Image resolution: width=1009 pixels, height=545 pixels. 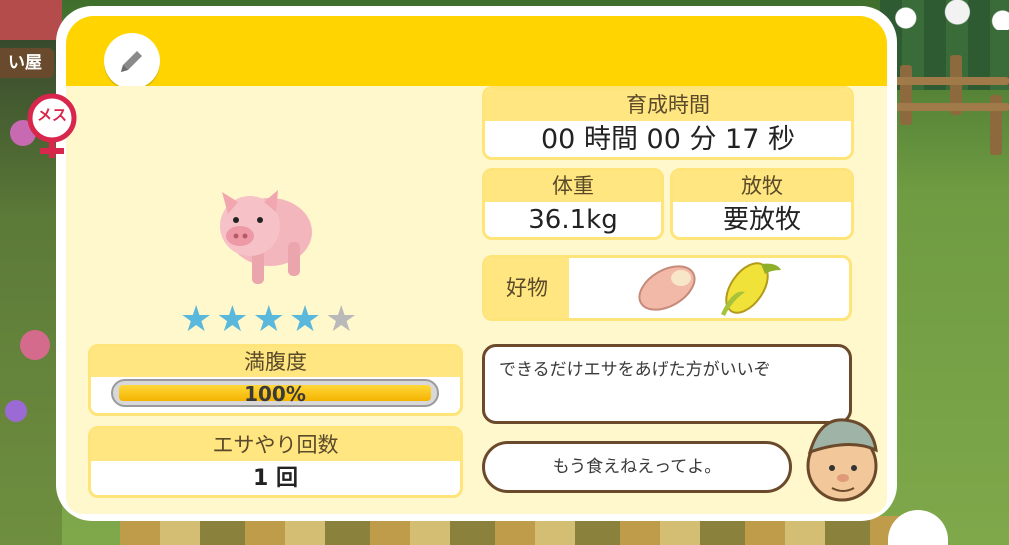 What do you see at coordinates (762, 186) in the screenshot?
I see `grazing-label: 放牧` at bounding box center [762, 186].